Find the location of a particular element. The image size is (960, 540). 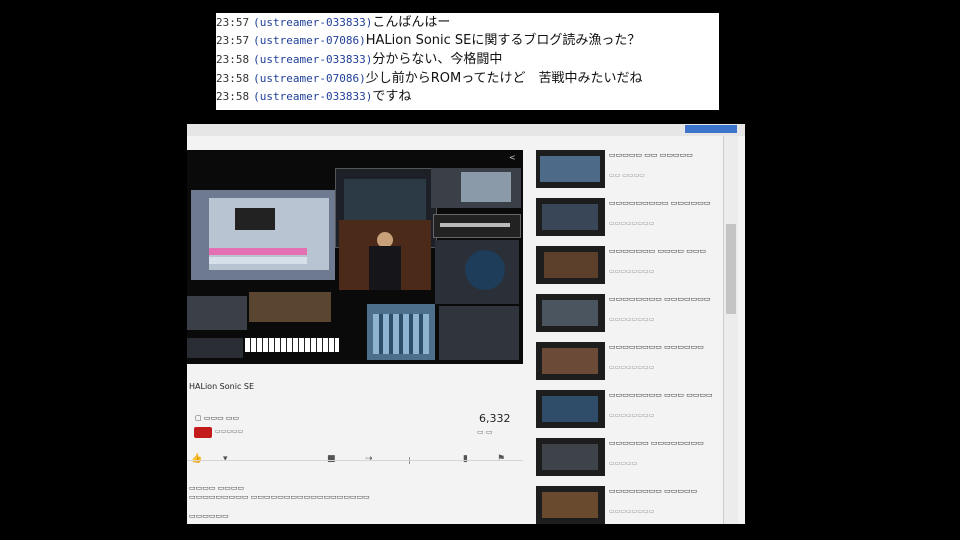

like-icon: 👍 is located at coordinates (196, 459).